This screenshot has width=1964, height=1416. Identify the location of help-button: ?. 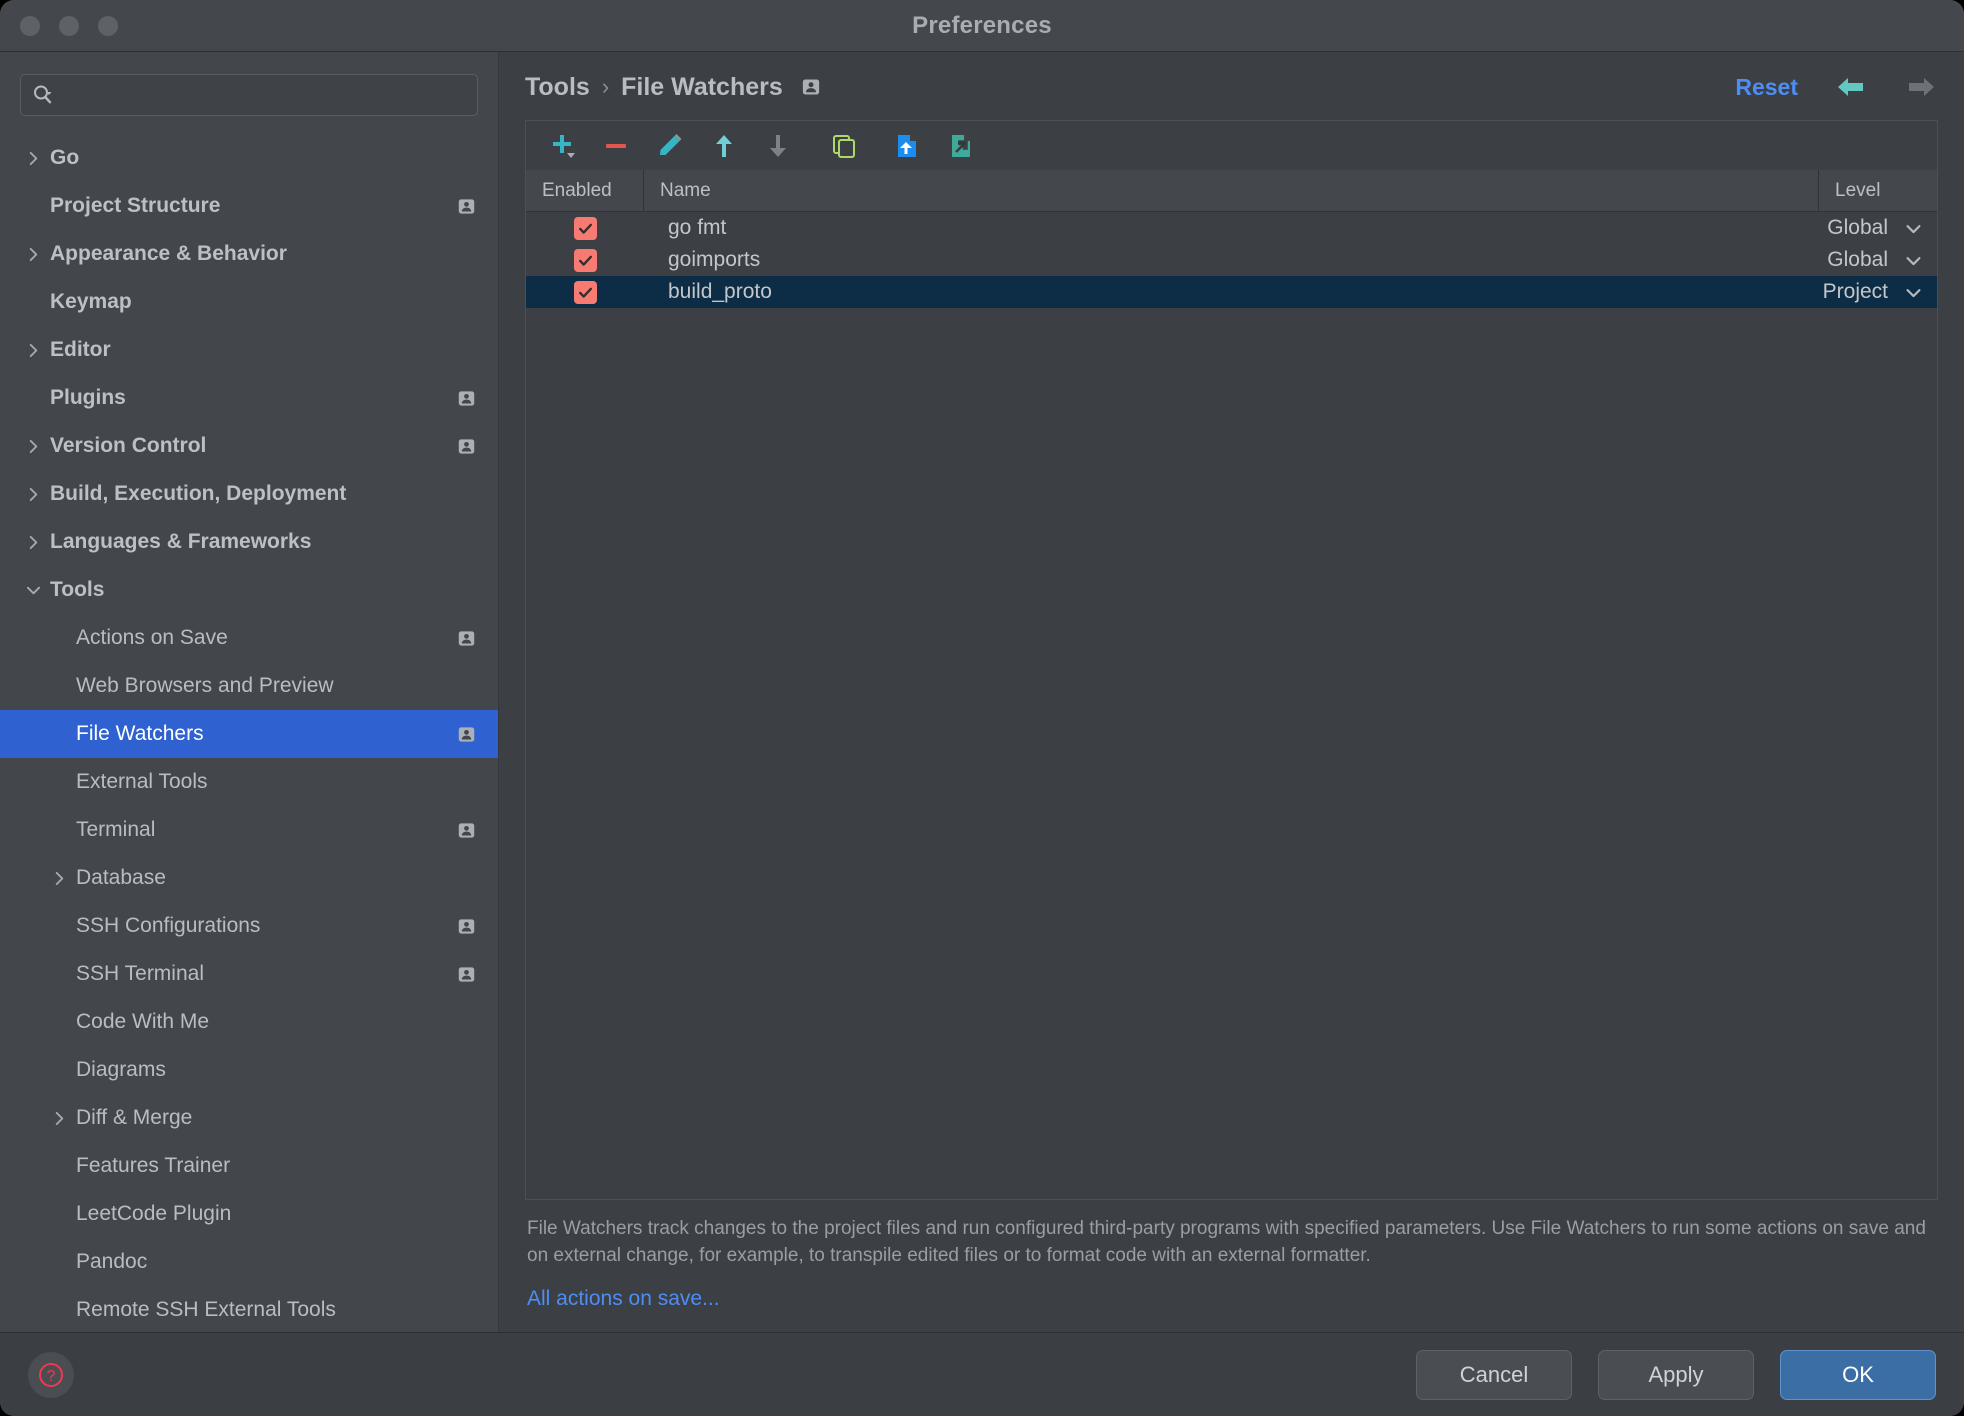
(51, 1374).